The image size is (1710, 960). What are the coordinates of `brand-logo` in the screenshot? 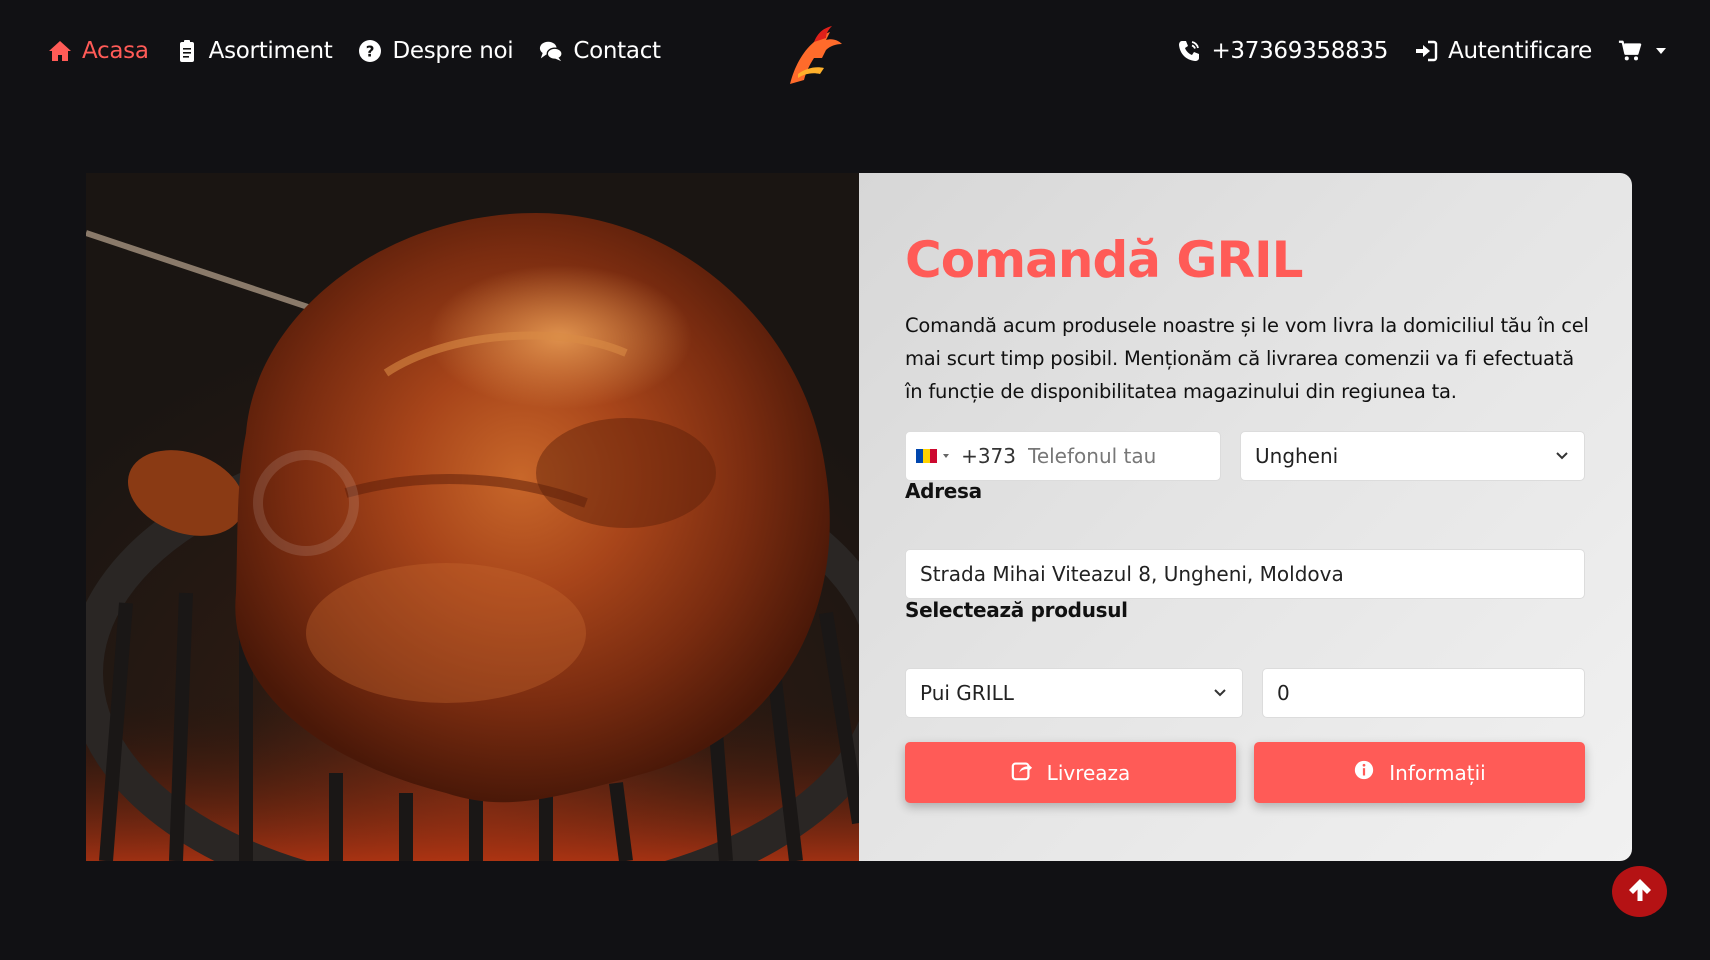 It's located at (814, 56).